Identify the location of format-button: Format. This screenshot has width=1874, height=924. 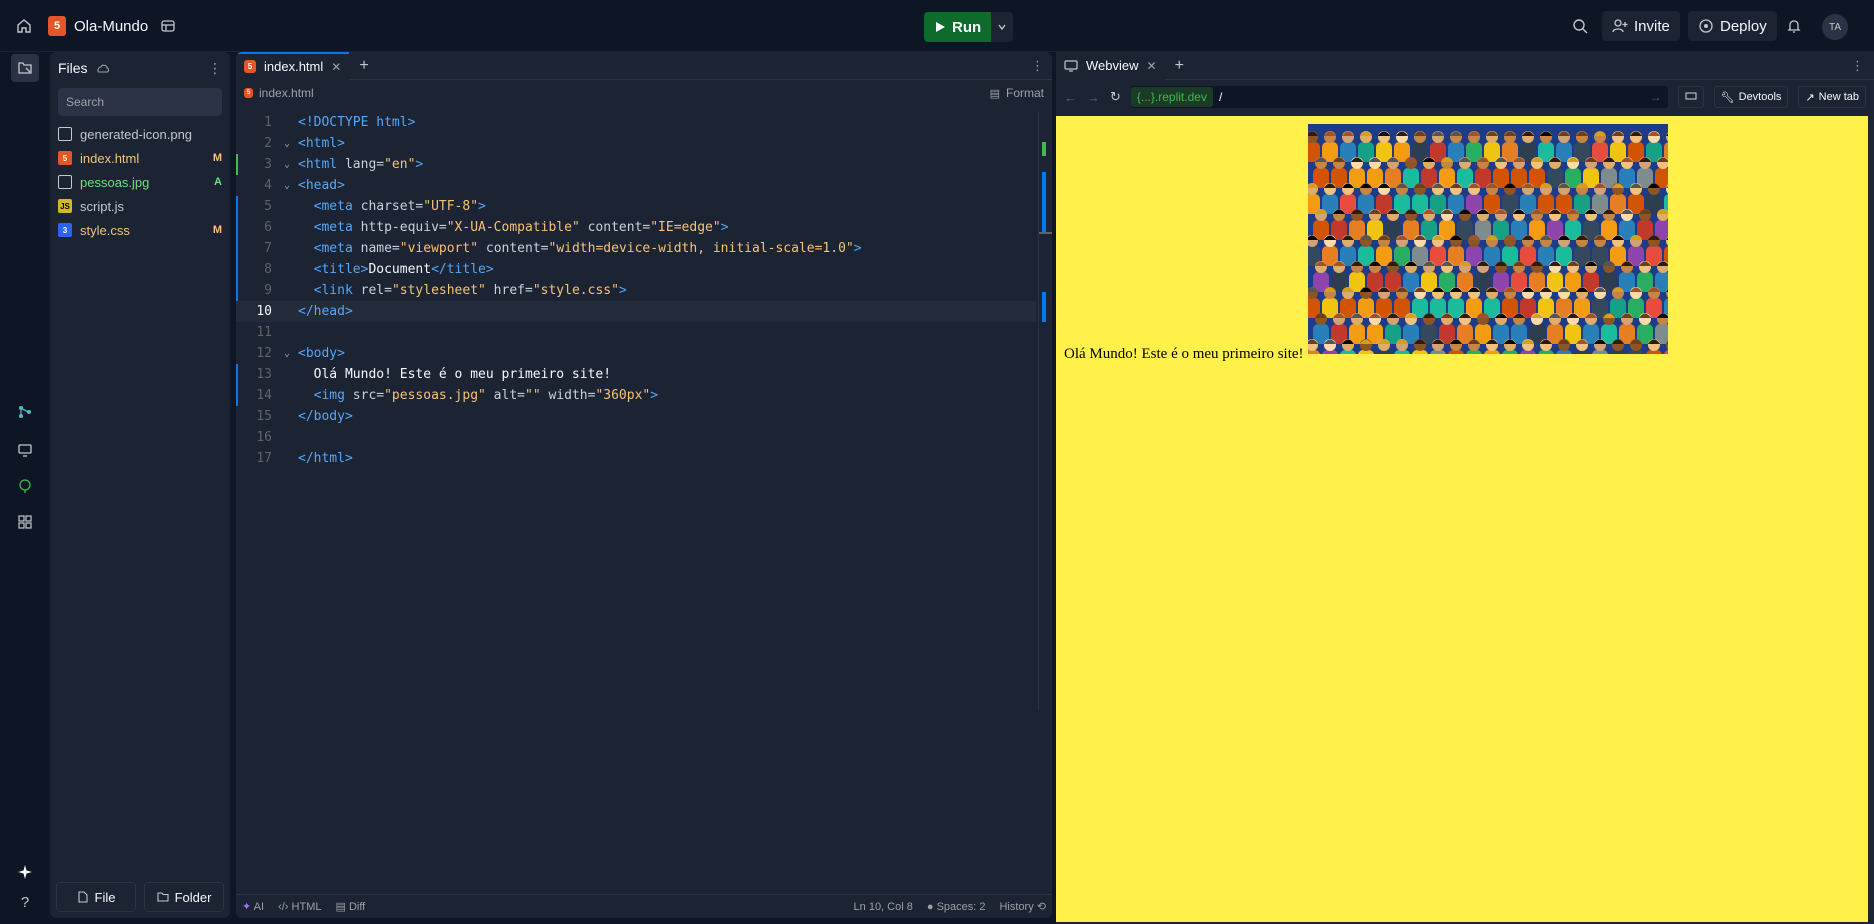
(1025, 93).